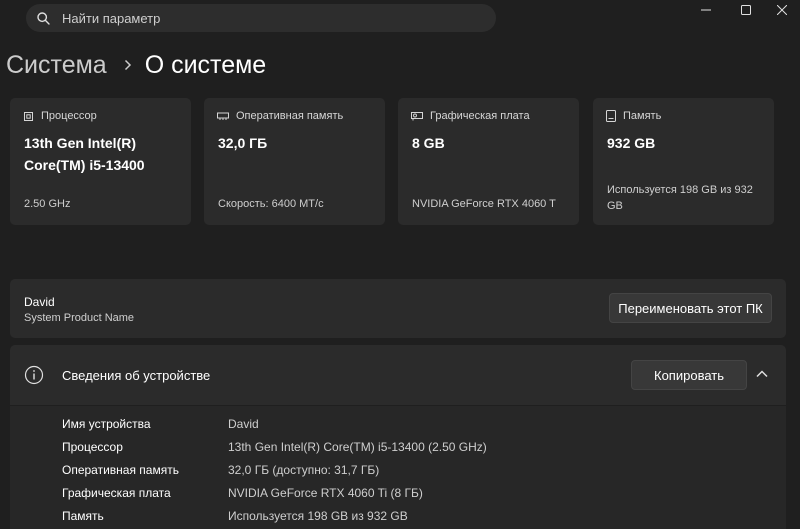 The image size is (800, 529). I want to click on ram-icon, so click(223, 116).